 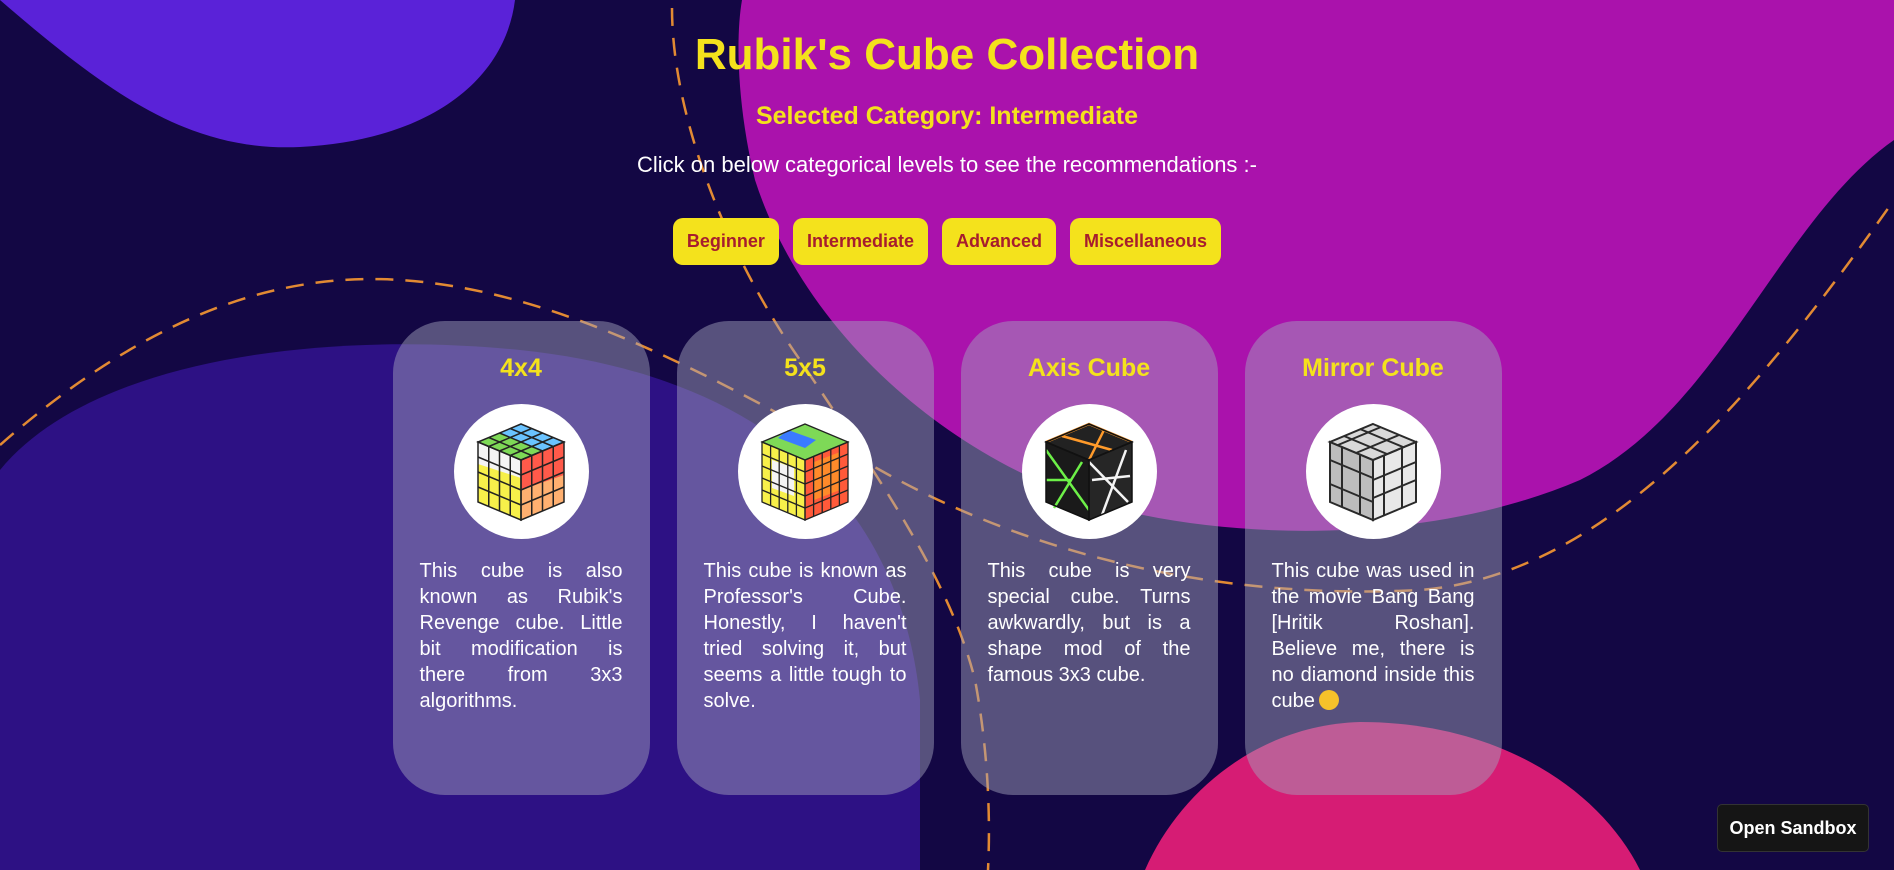 I want to click on category-button-beginner: Beginner, so click(x=725, y=241).